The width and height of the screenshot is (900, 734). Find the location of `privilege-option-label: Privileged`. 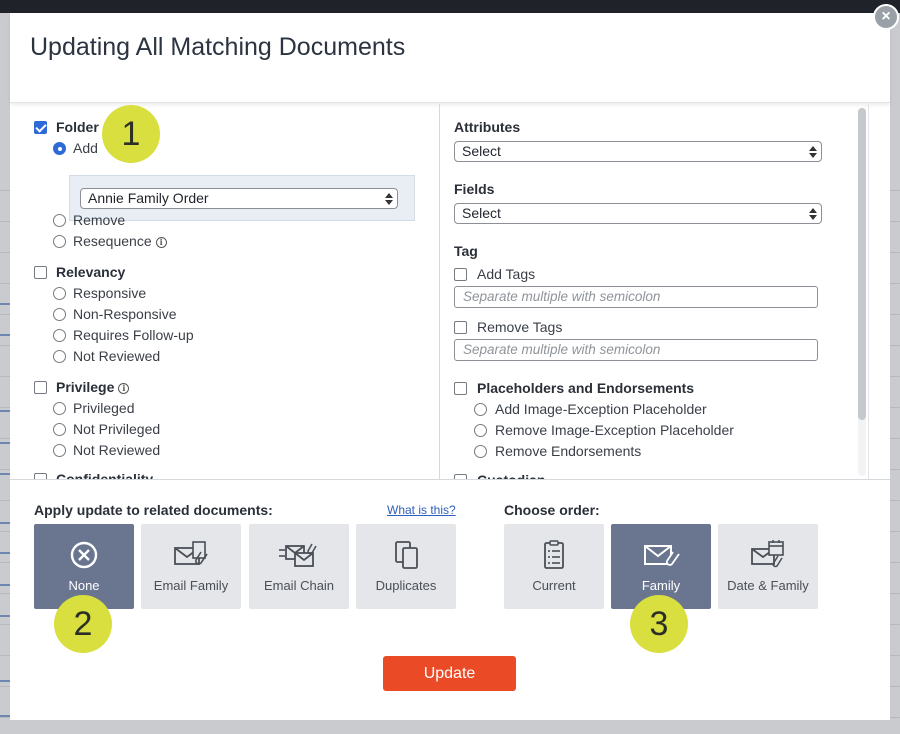

privilege-option-label: Privileged is located at coordinates (104, 408).